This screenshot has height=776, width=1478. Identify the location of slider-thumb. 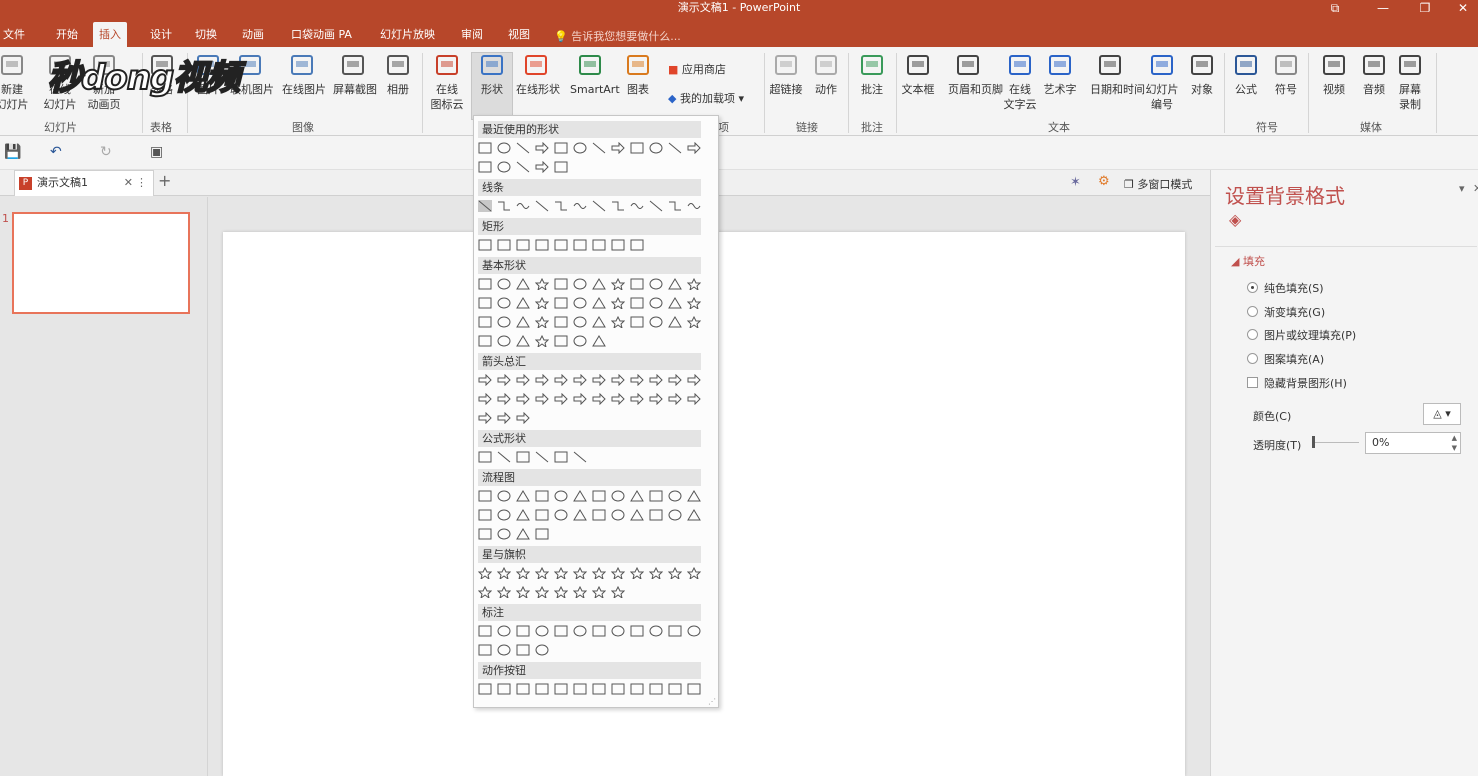
(1313, 442).